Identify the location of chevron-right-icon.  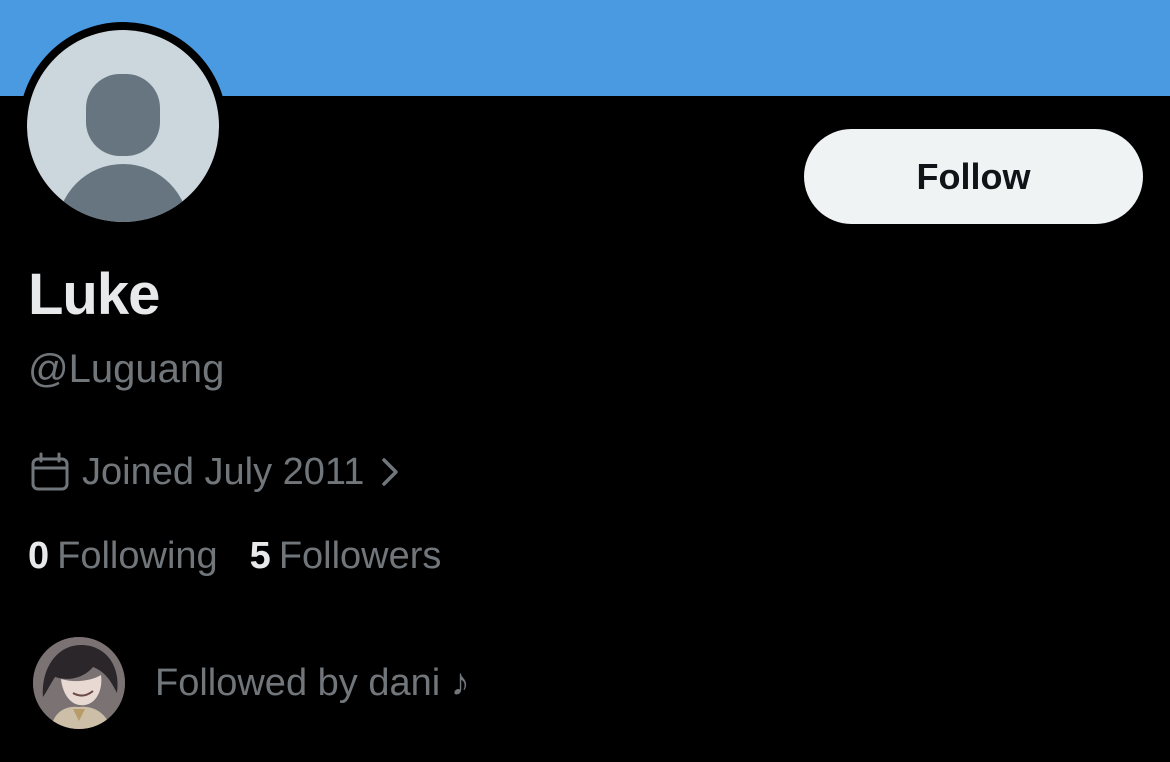
(390, 472).